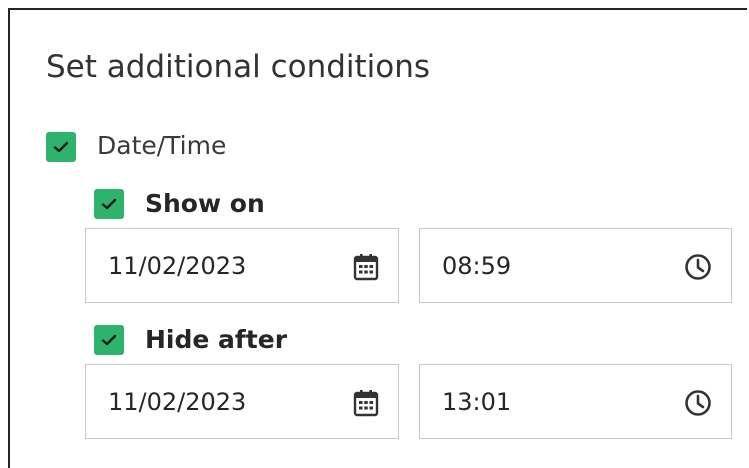  Describe the element at coordinates (177, 402) in the screenshot. I see `hide-after-date-value: 11/02/2023` at that location.